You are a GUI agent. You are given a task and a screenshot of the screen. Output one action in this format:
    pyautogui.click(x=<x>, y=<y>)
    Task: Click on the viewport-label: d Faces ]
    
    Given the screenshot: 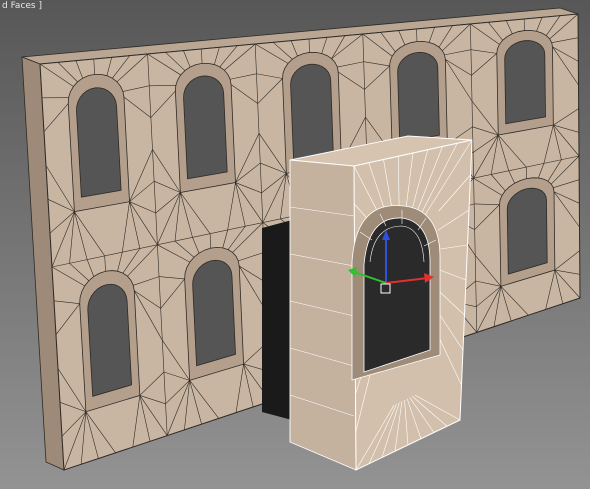 What is the action you would take?
    pyautogui.click(x=22, y=6)
    